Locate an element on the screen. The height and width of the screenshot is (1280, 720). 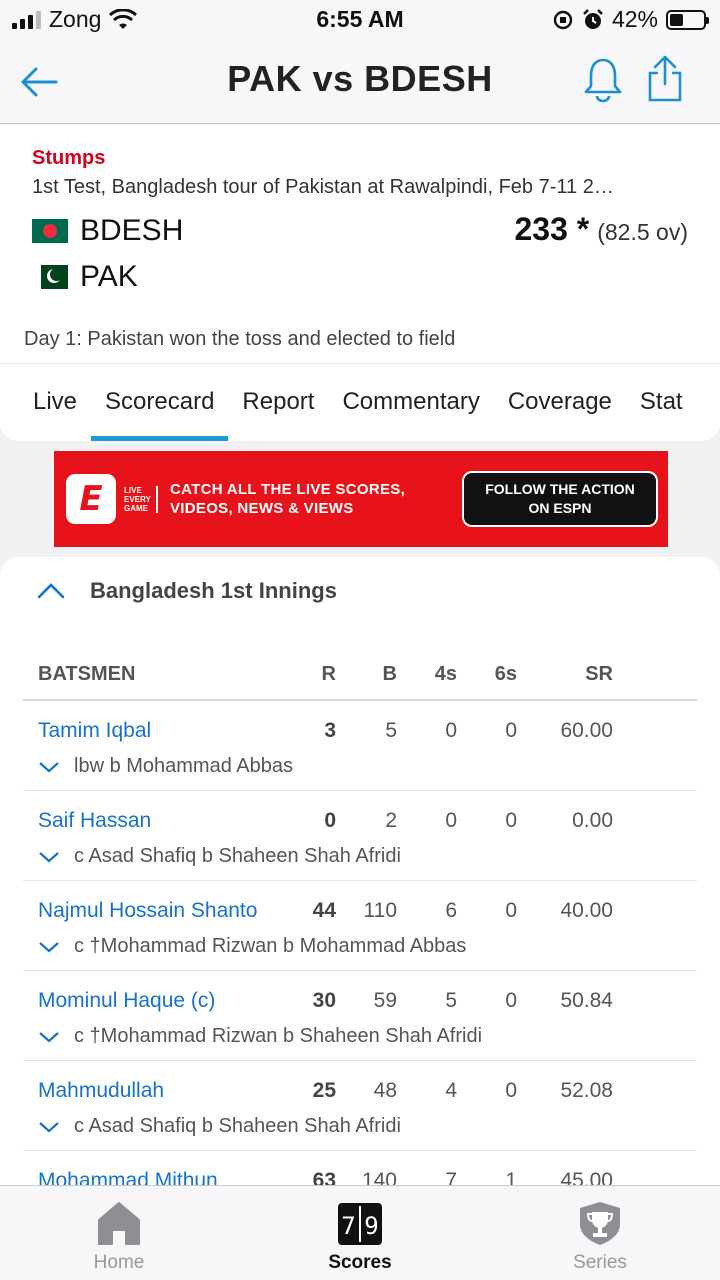
batsman-runs: 44 is located at coordinates (324, 910).